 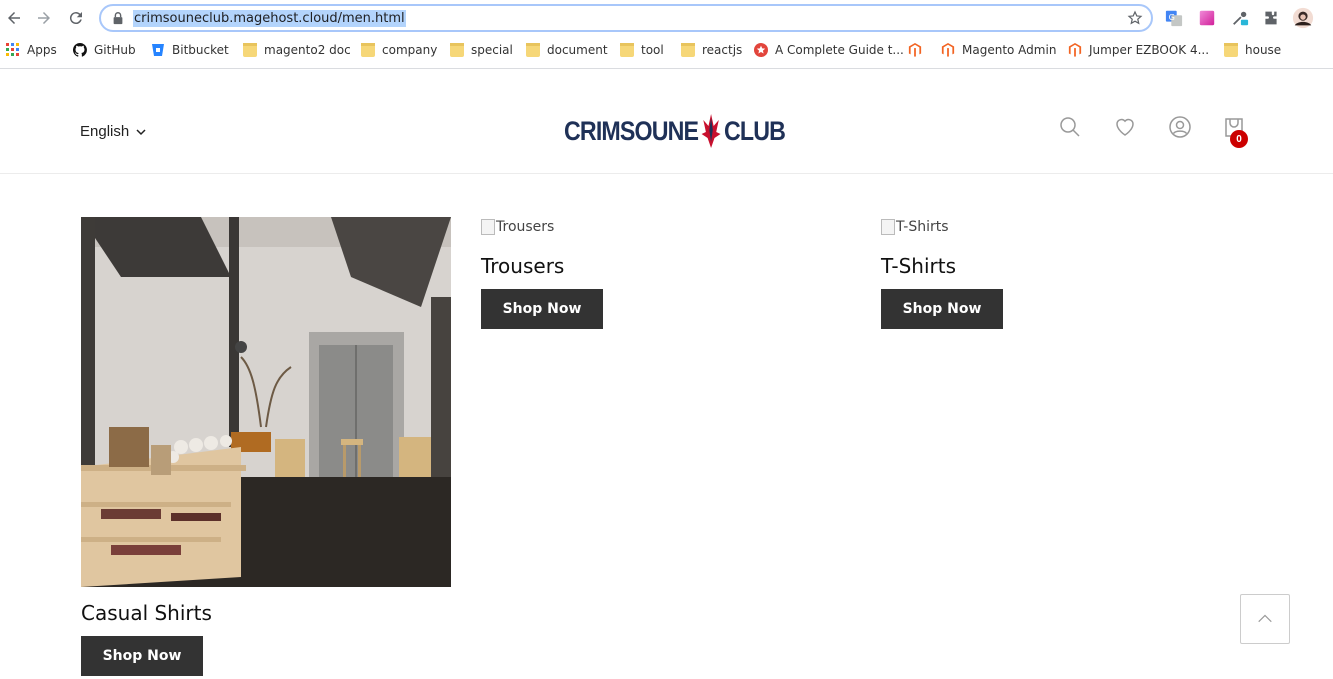 I want to click on category-title-casual-shirts: Casual Shirts, so click(x=146, y=613).